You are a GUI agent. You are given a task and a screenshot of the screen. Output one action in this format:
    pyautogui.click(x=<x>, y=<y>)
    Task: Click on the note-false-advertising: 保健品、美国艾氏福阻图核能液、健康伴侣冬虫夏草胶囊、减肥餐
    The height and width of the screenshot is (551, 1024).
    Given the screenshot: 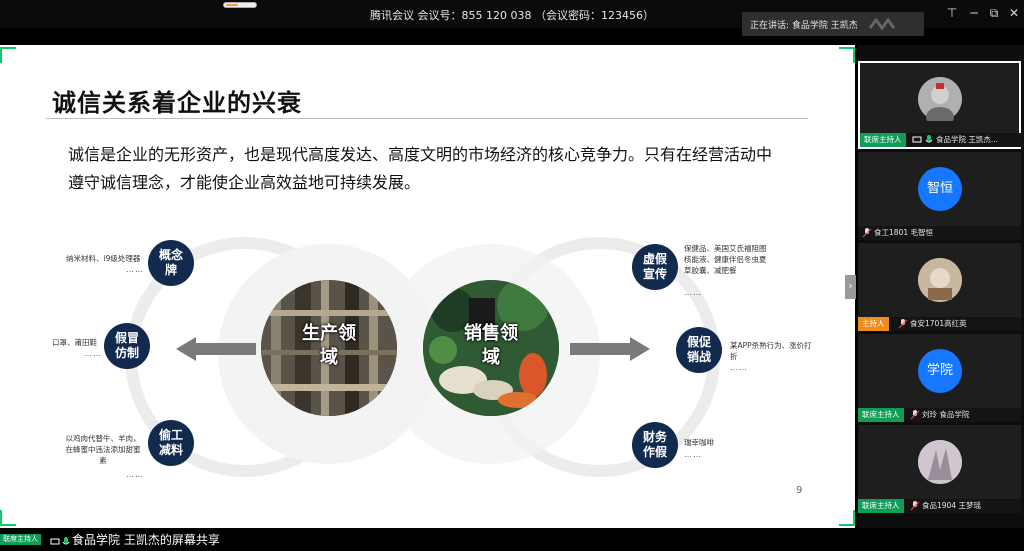 What is the action you would take?
    pyautogui.click(x=725, y=259)
    